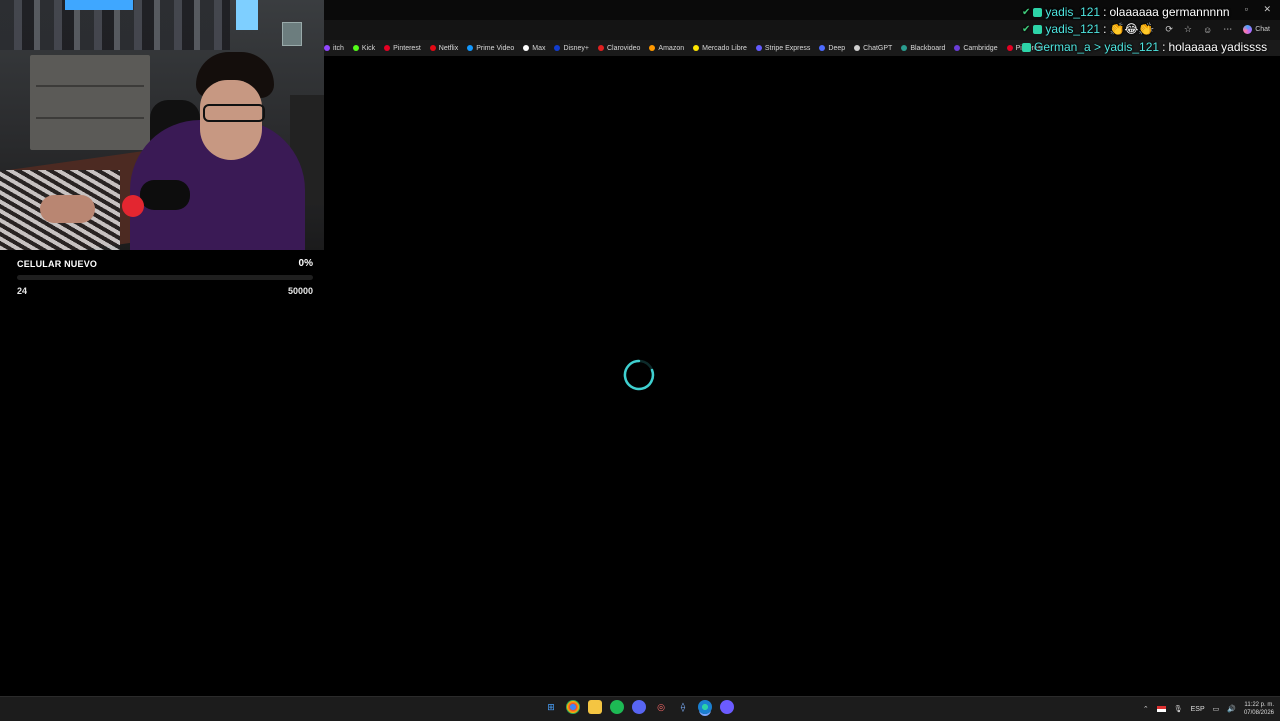 The width and height of the screenshot is (1280, 721). Describe the element at coordinates (1188, 29) in the screenshot. I see `favorites-icon: ☆` at that location.